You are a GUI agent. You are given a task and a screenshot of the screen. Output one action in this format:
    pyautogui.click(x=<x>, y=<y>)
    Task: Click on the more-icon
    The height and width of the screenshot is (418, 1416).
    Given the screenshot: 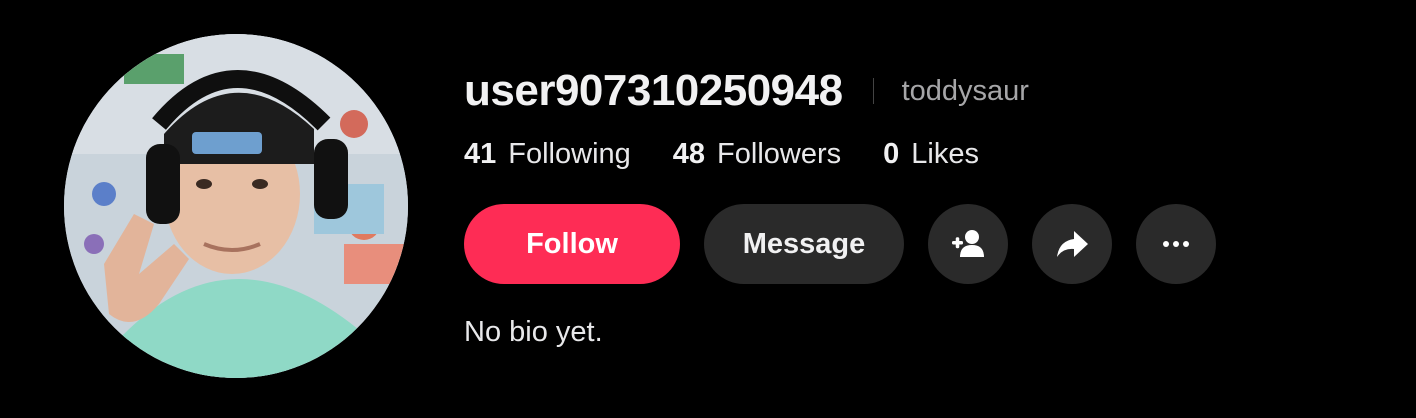 What is the action you would take?
    pyautogui.click(x=1176, y=244)
    